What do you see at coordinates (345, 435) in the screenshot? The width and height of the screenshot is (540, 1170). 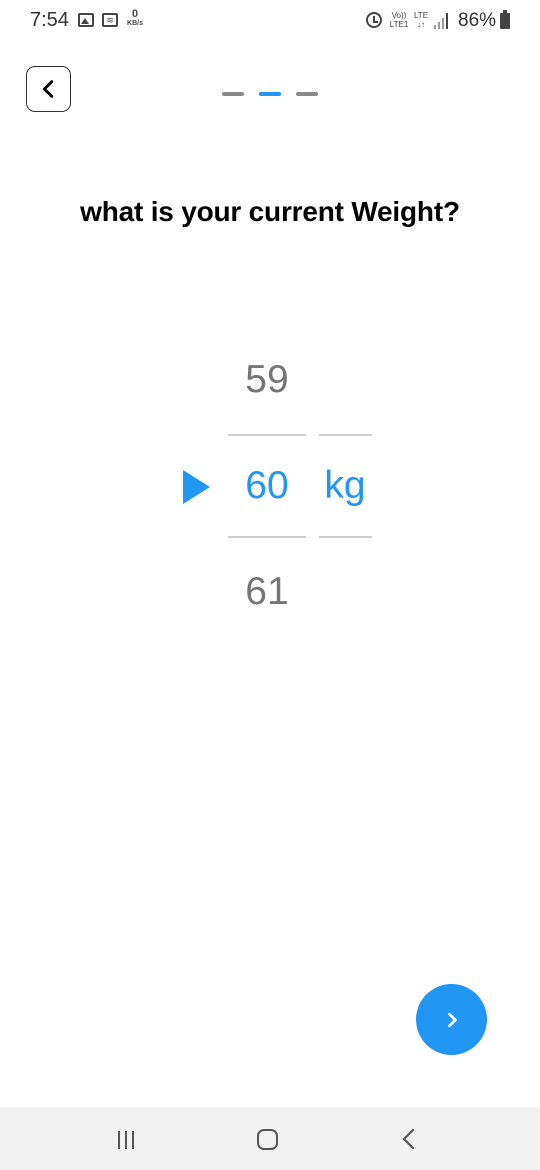 I see `unit-divider-top` at bounding box center [345, 435].